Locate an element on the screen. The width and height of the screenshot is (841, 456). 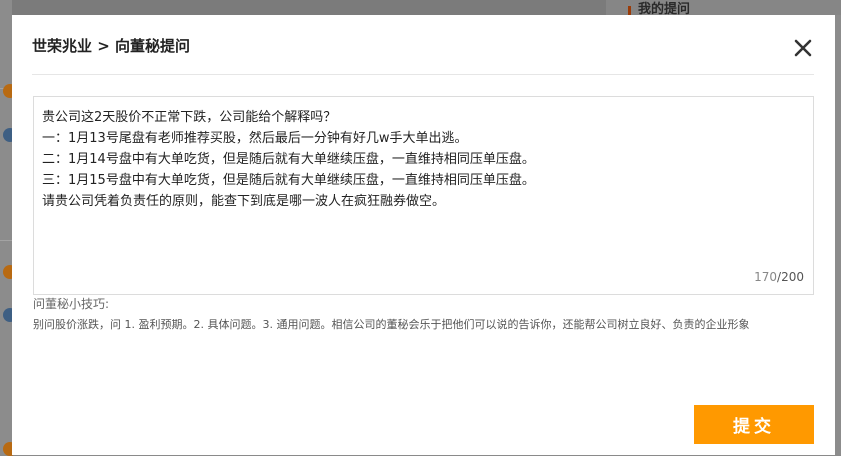
background-right-strip is located at coordinates (838, 227).